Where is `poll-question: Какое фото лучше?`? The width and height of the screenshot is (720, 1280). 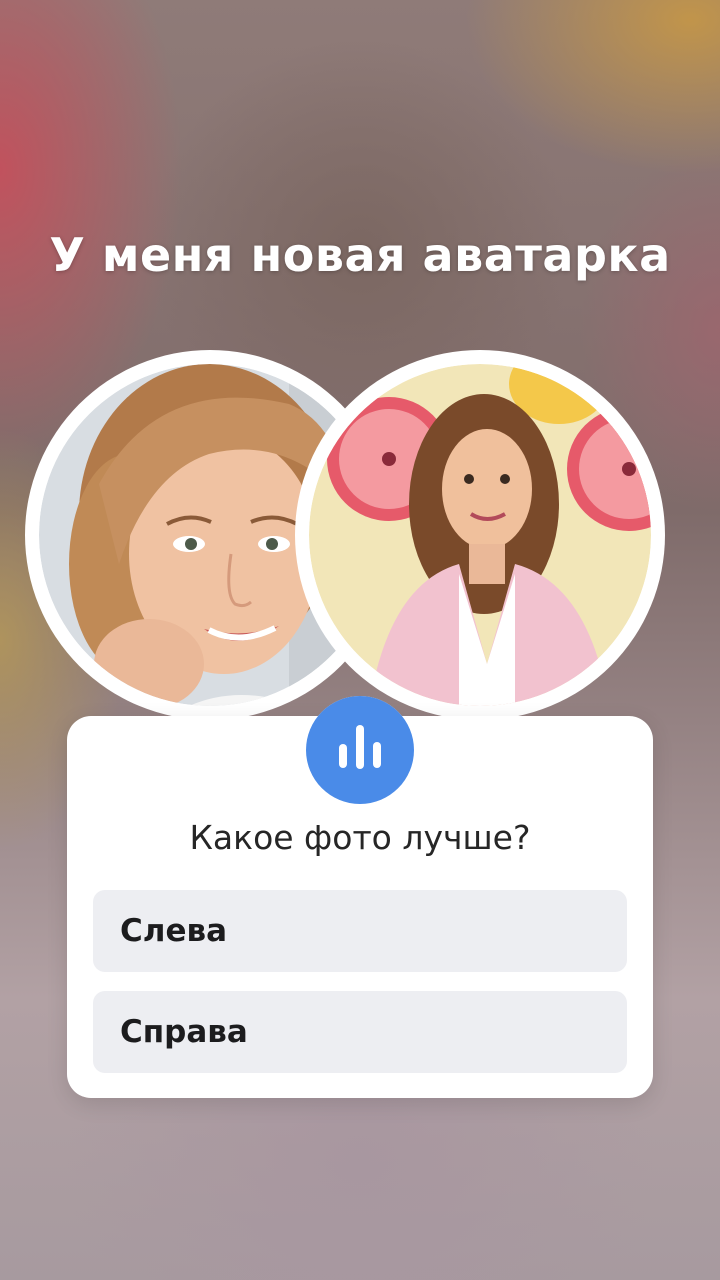
poll-question: Какое фото лучше? is located at coordinates (360, 837).